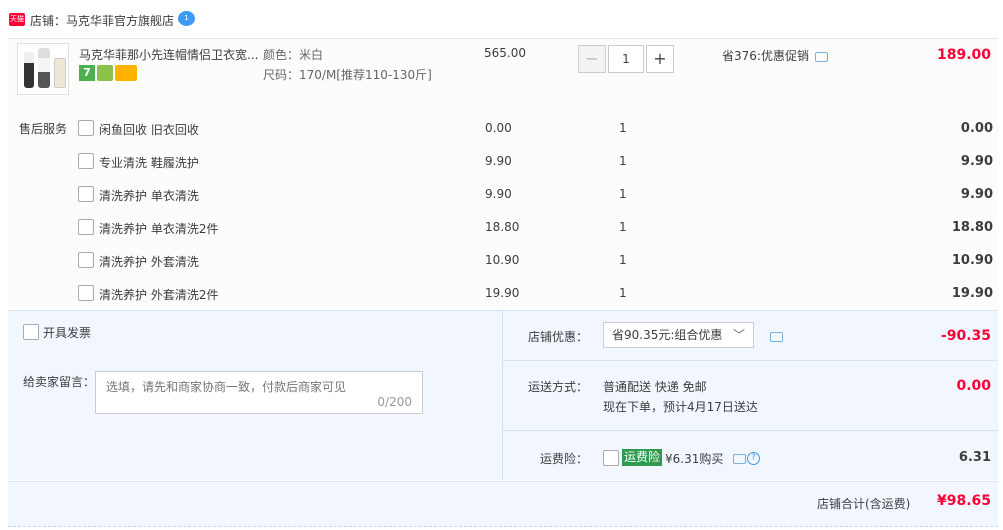 This screenshot has width=1003, height=530. Describe the element at coordinates (973, 386) in the screenshot. I see `shipping-amount: 0.00` at that location.